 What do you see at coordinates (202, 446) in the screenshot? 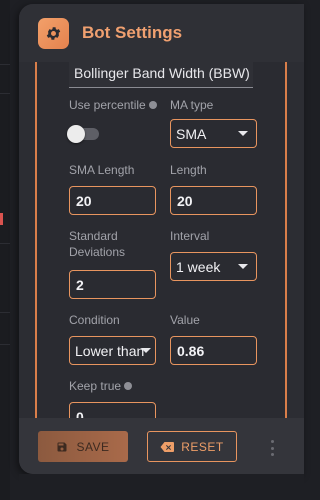
I see `reset-button-label: RESET` at bounding box center [202, 446].